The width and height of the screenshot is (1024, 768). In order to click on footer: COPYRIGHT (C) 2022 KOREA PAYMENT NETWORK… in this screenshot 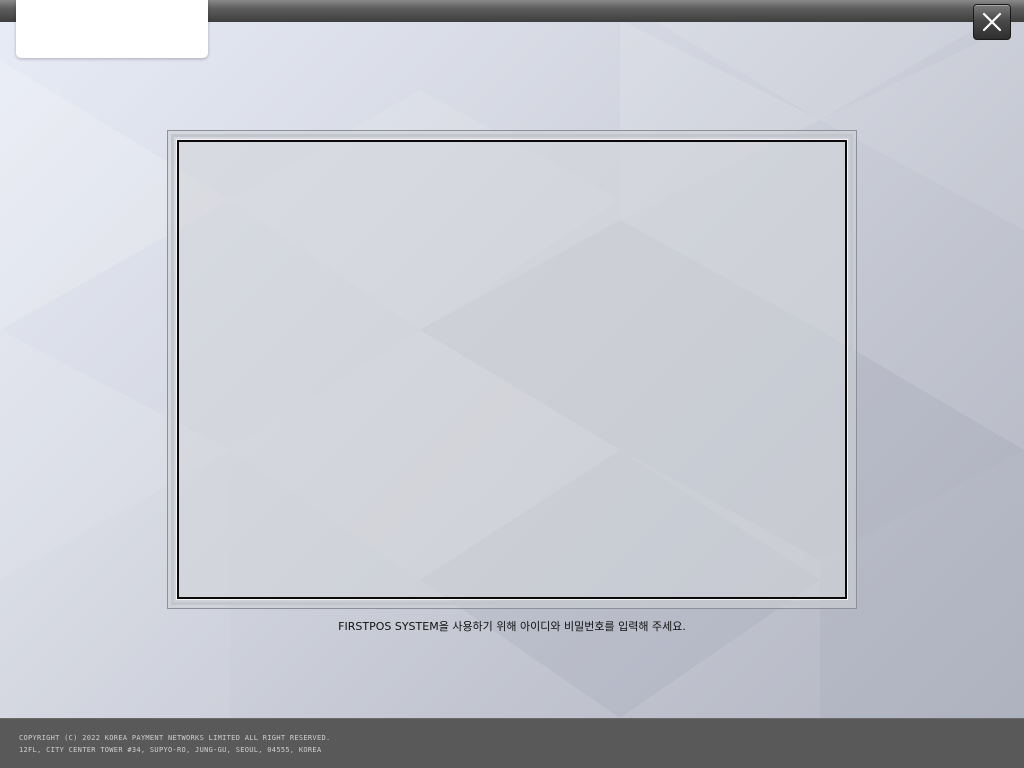, I will do `click(512, 743)`.